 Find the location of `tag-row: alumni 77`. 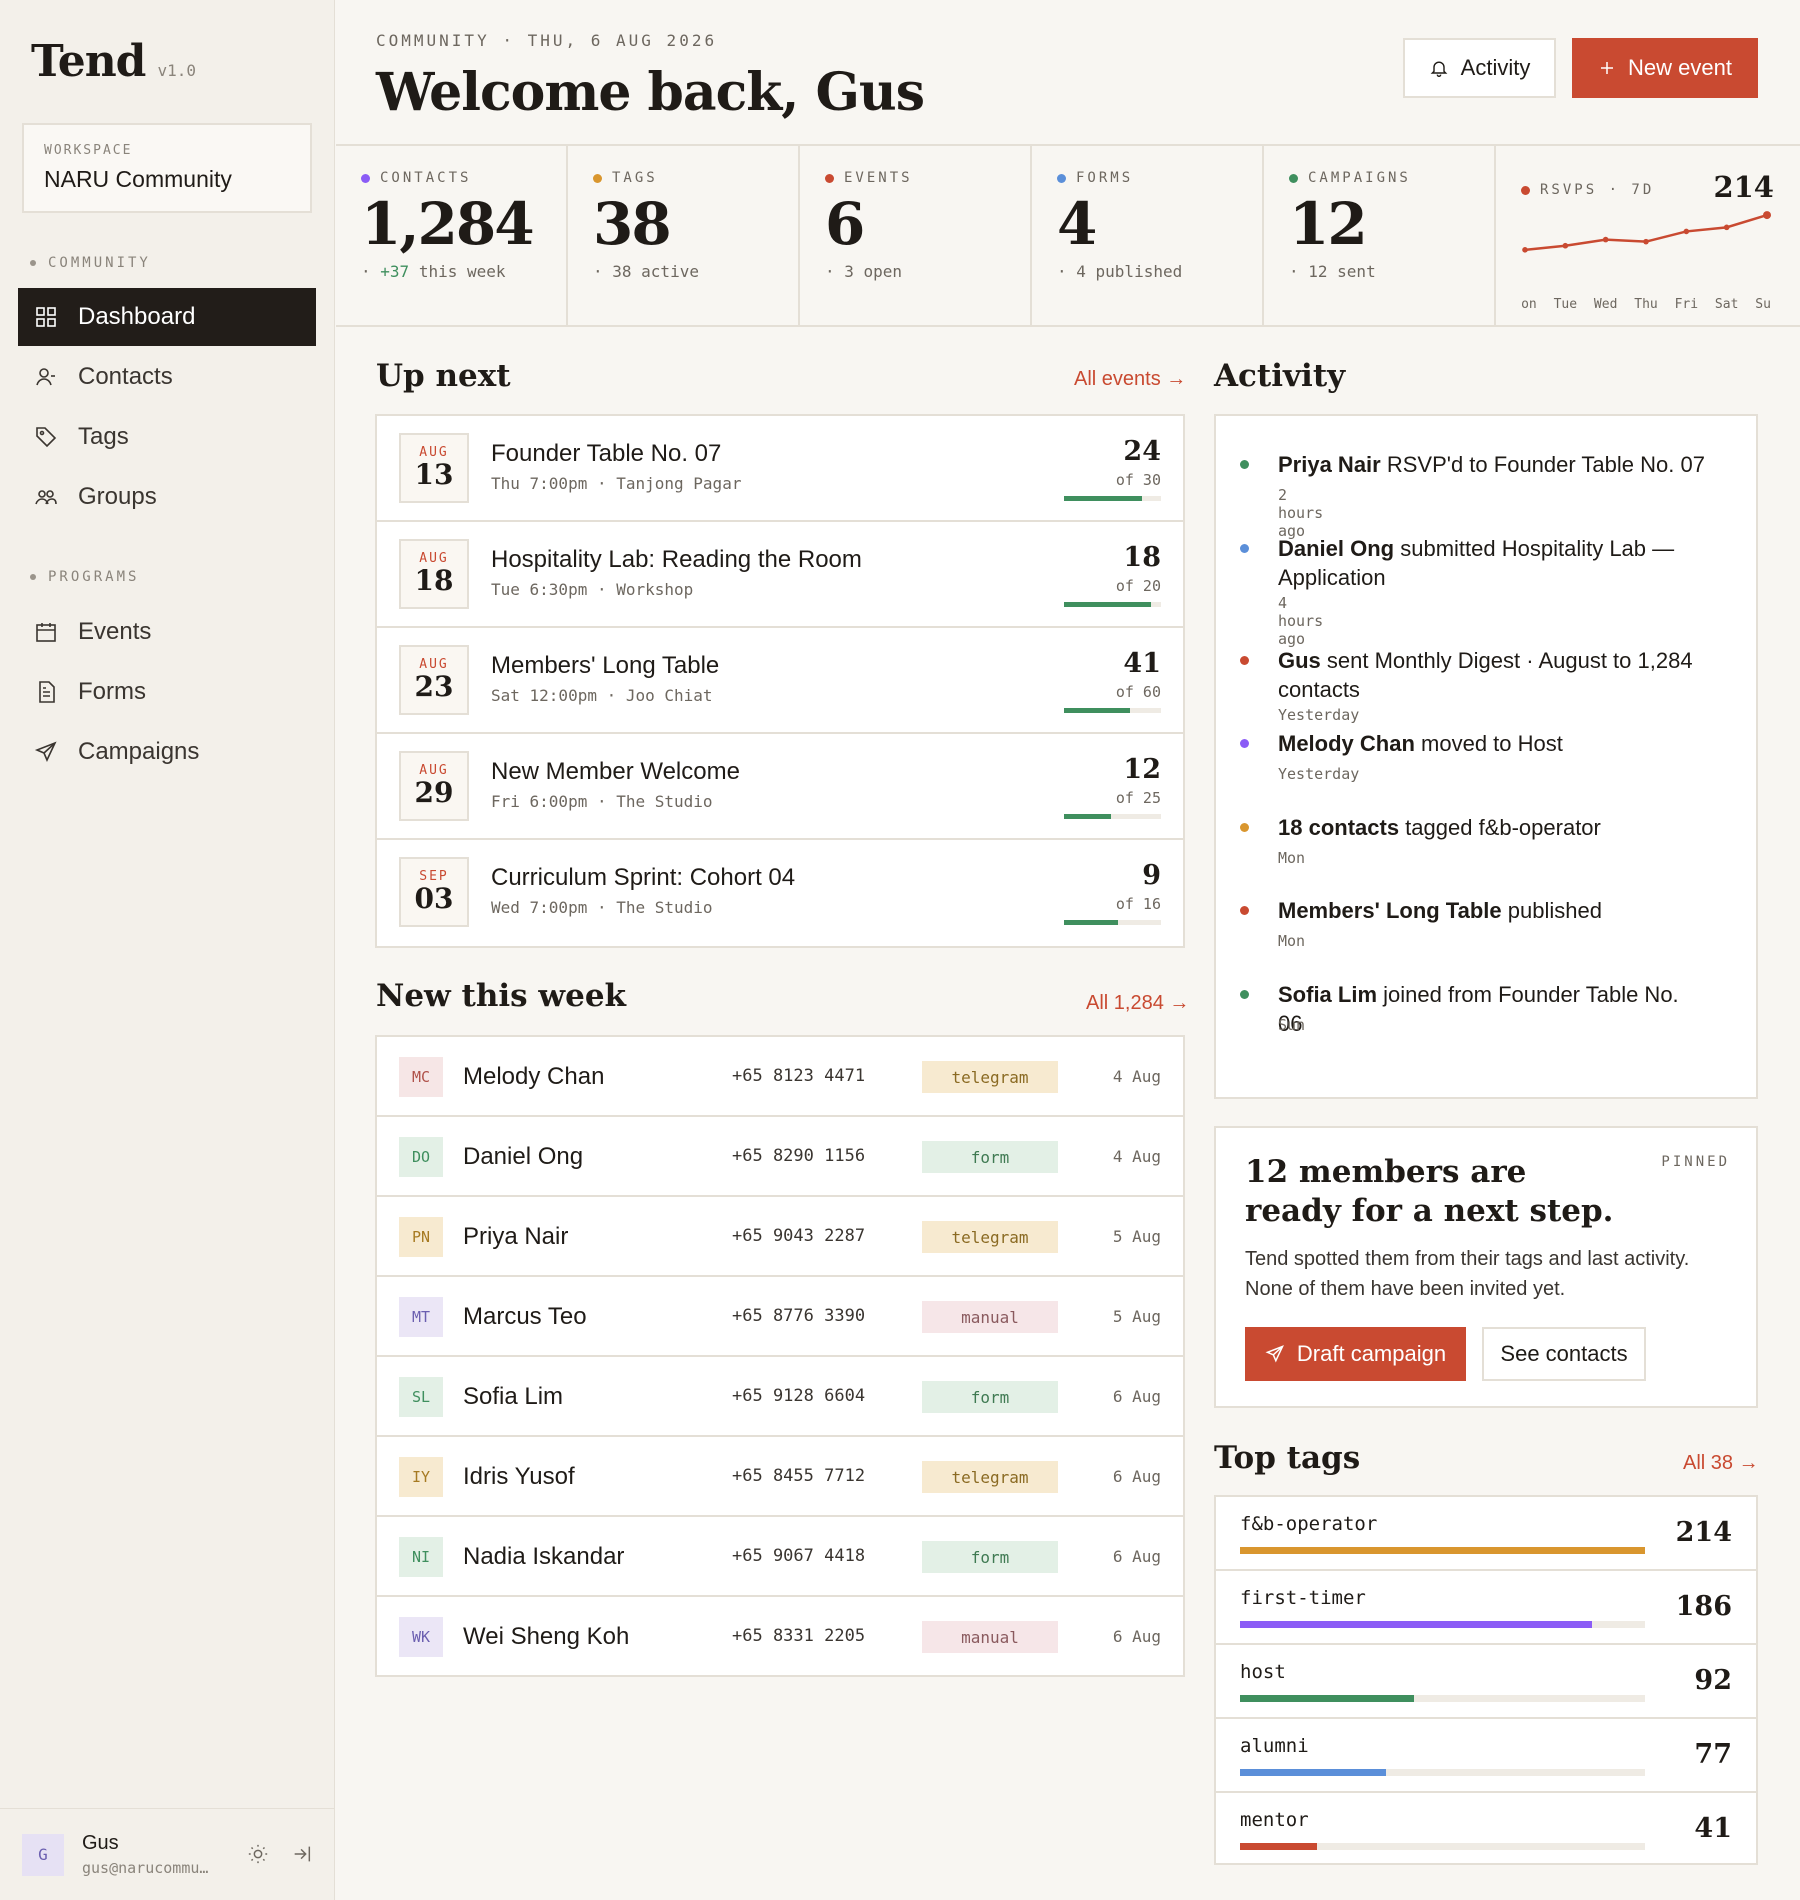

tag-row: alumni 77 is located at coordinates (1486, 1756).